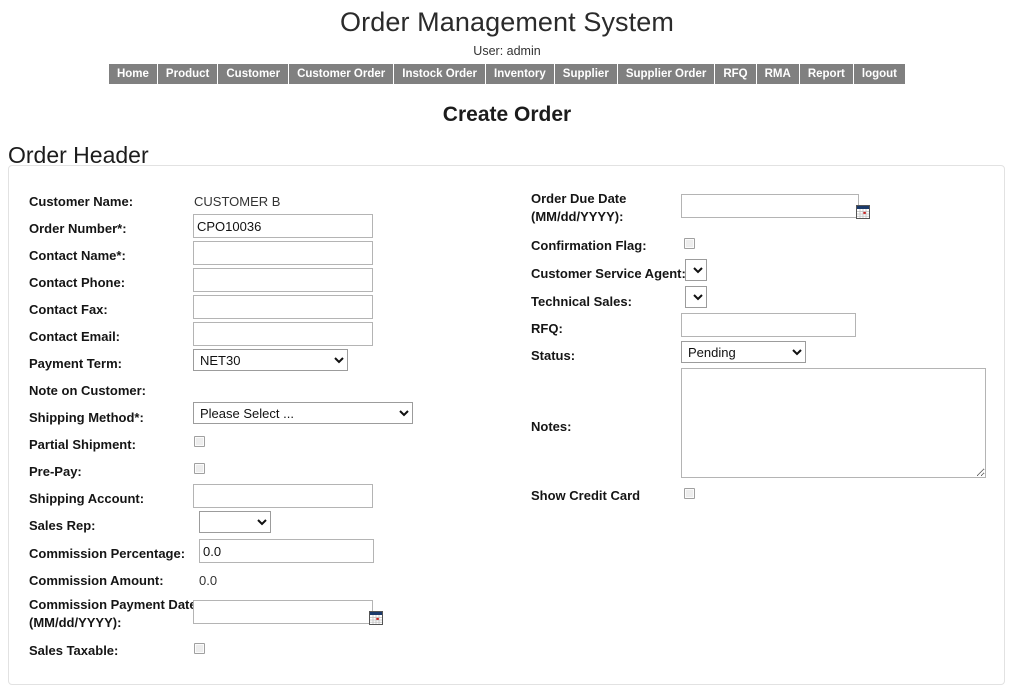 The height and width of the screenshot is (685, 1014). Describe the element at coordinates (208, 580) in the screenshot. I see `commission-amount-value: 0.0` at that location.